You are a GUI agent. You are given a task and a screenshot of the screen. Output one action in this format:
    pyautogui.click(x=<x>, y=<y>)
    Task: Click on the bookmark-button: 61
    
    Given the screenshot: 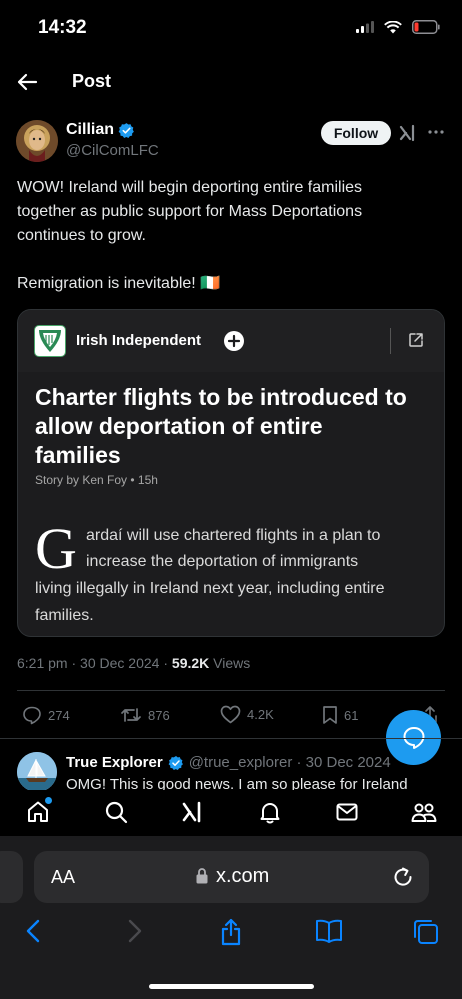 What is the action you would take?
    pyautogui.click(x=340, y=715)
    